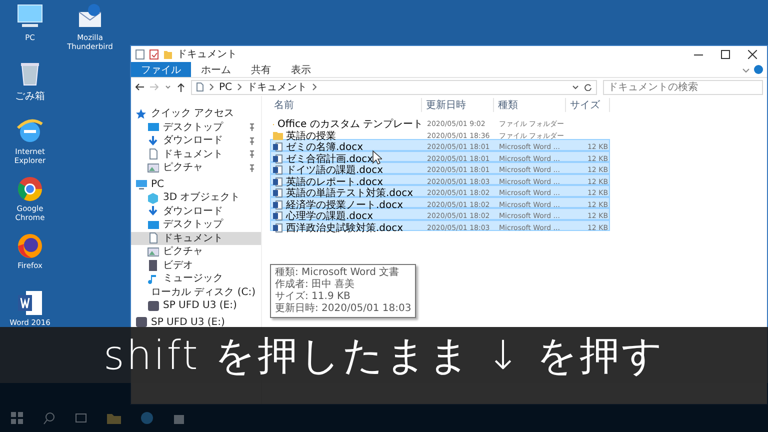 This screenshot has width=768, height=432. Describe the element at coordinates (346, 105) in the screenshot. I see `column-header: 名前` at that location.